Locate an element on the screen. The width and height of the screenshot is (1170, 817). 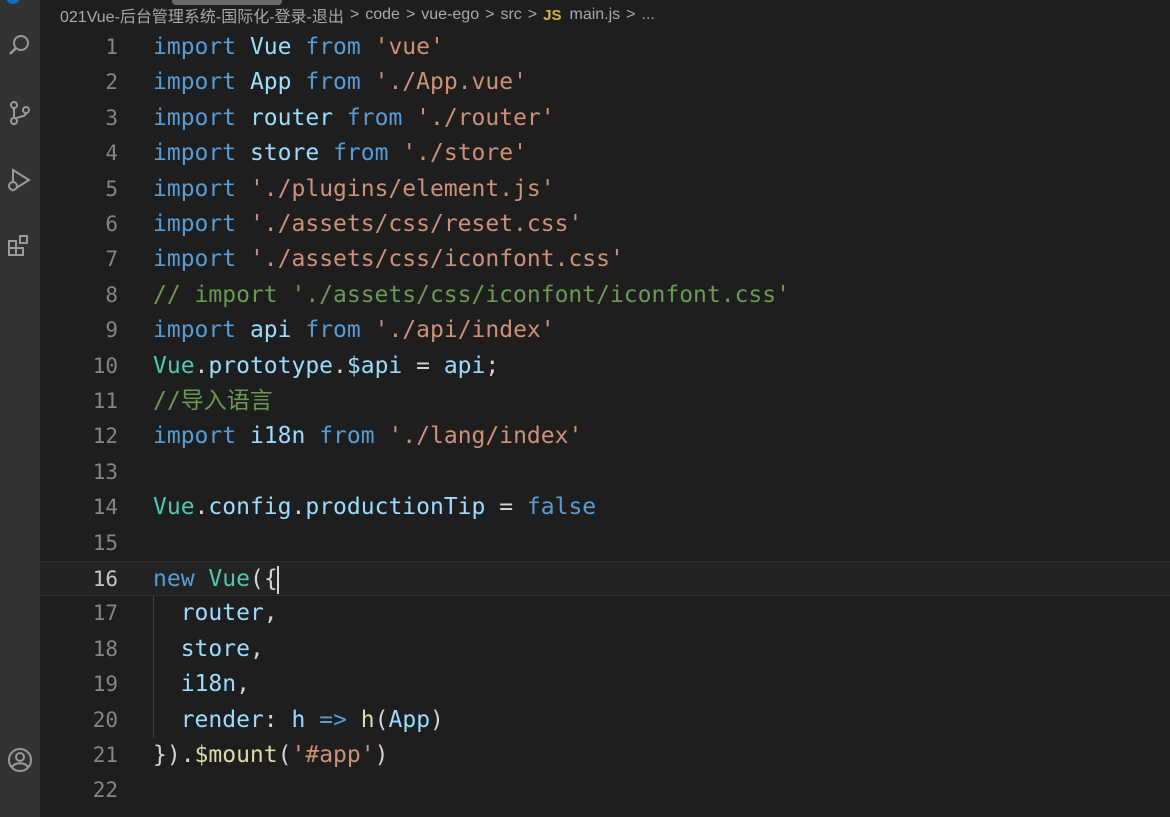
line-number: 14 is located at coordinates (105, 507).